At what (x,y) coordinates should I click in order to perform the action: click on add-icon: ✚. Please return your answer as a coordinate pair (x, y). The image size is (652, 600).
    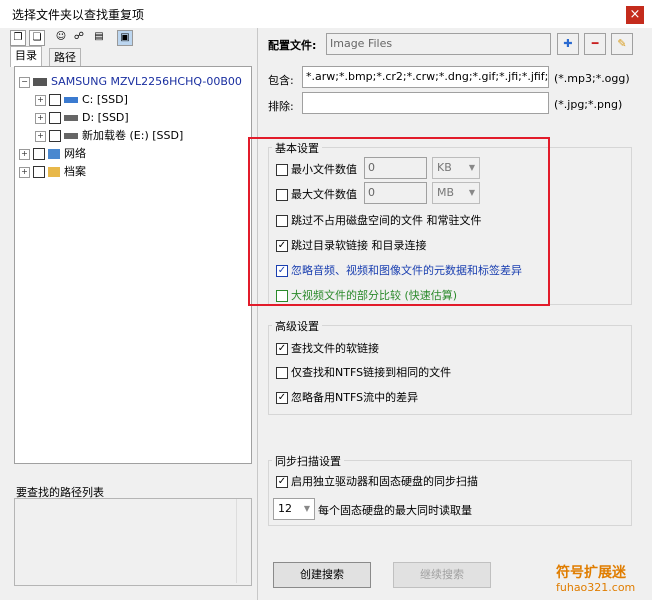
    Looking at the image, I should click on (568, 44).